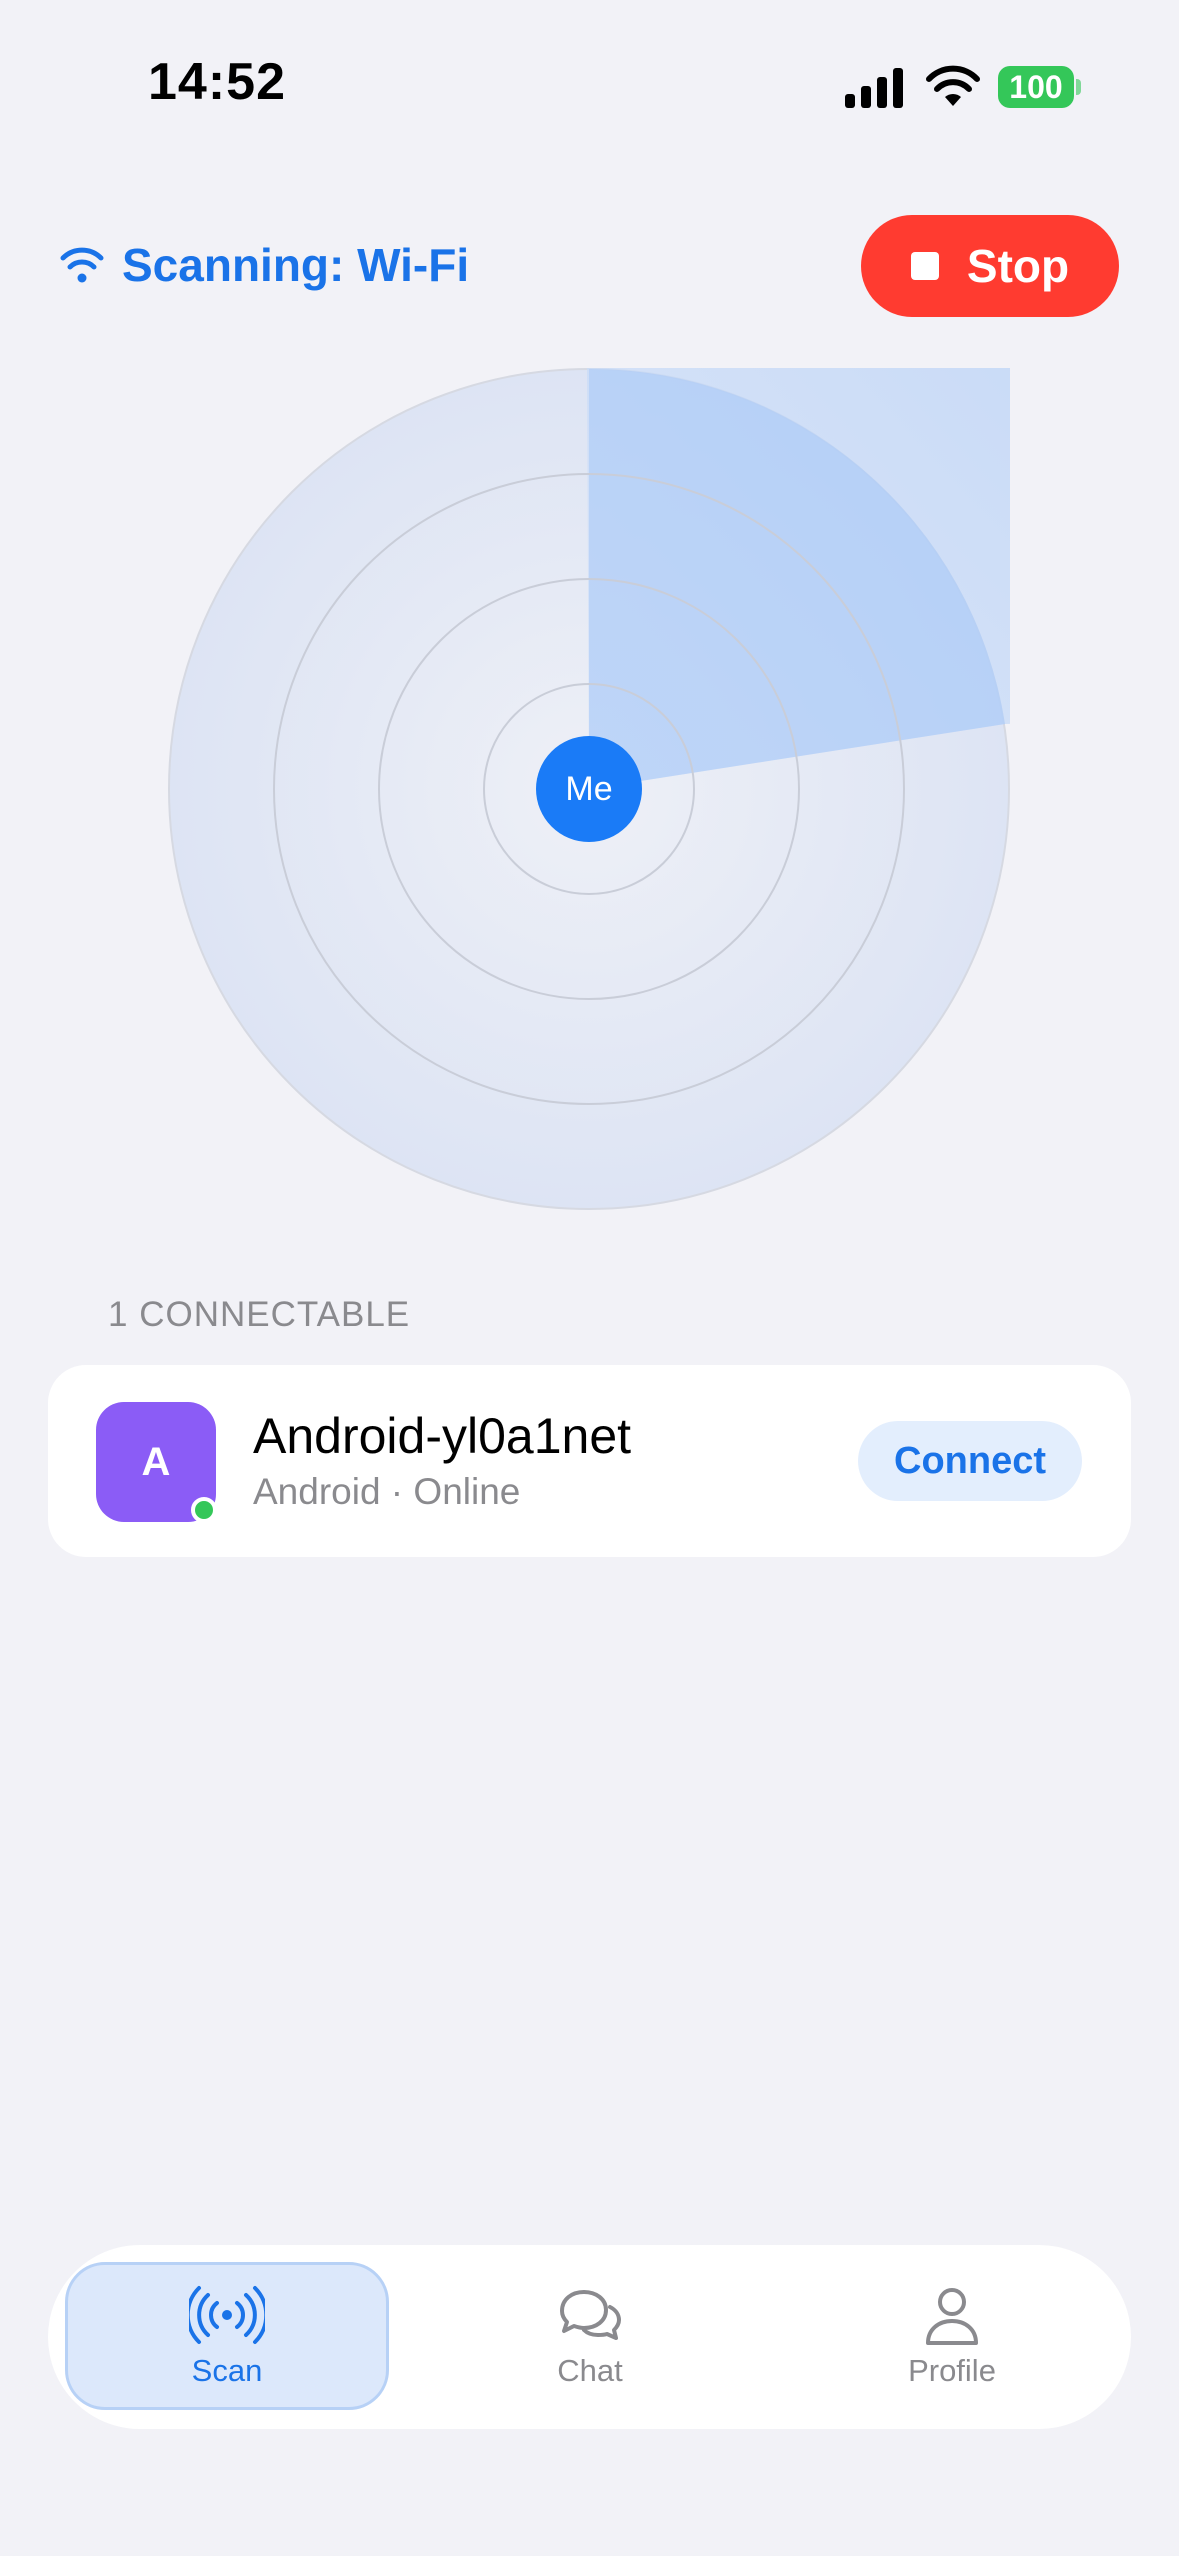 This screenshot has width=1179, height=2556. What do you see at coordinates (589, 789) in the screenshot?
I see `me-node: Me` at bounding box center [589, 789].